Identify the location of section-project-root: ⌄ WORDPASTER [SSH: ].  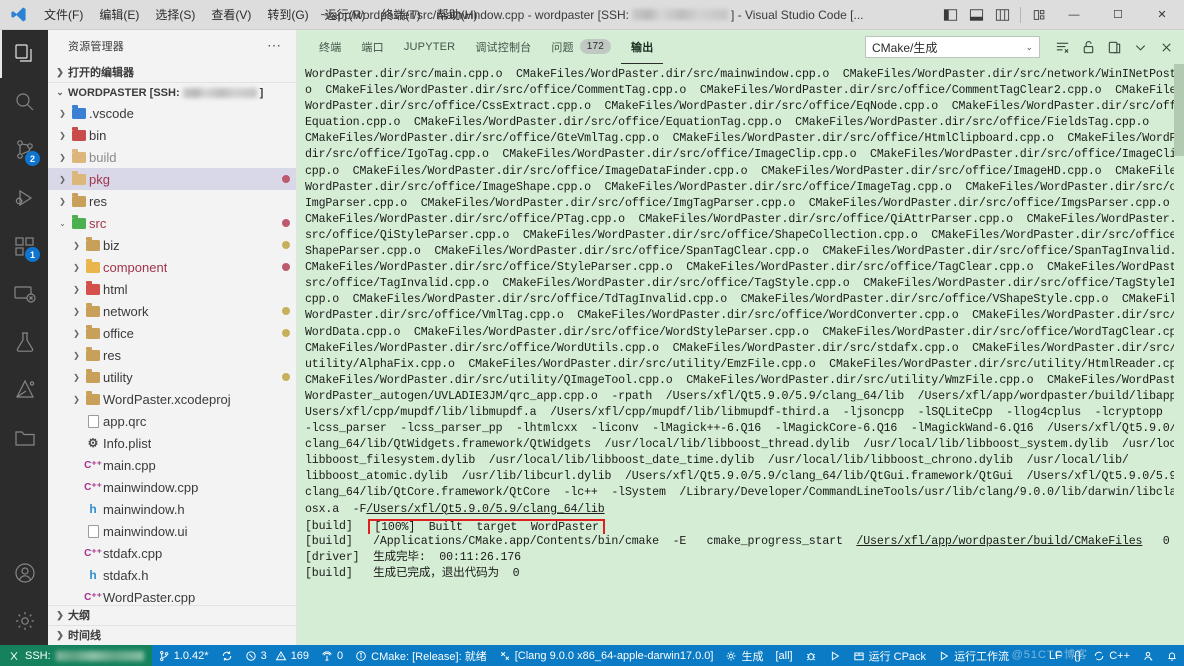
(172, 92).